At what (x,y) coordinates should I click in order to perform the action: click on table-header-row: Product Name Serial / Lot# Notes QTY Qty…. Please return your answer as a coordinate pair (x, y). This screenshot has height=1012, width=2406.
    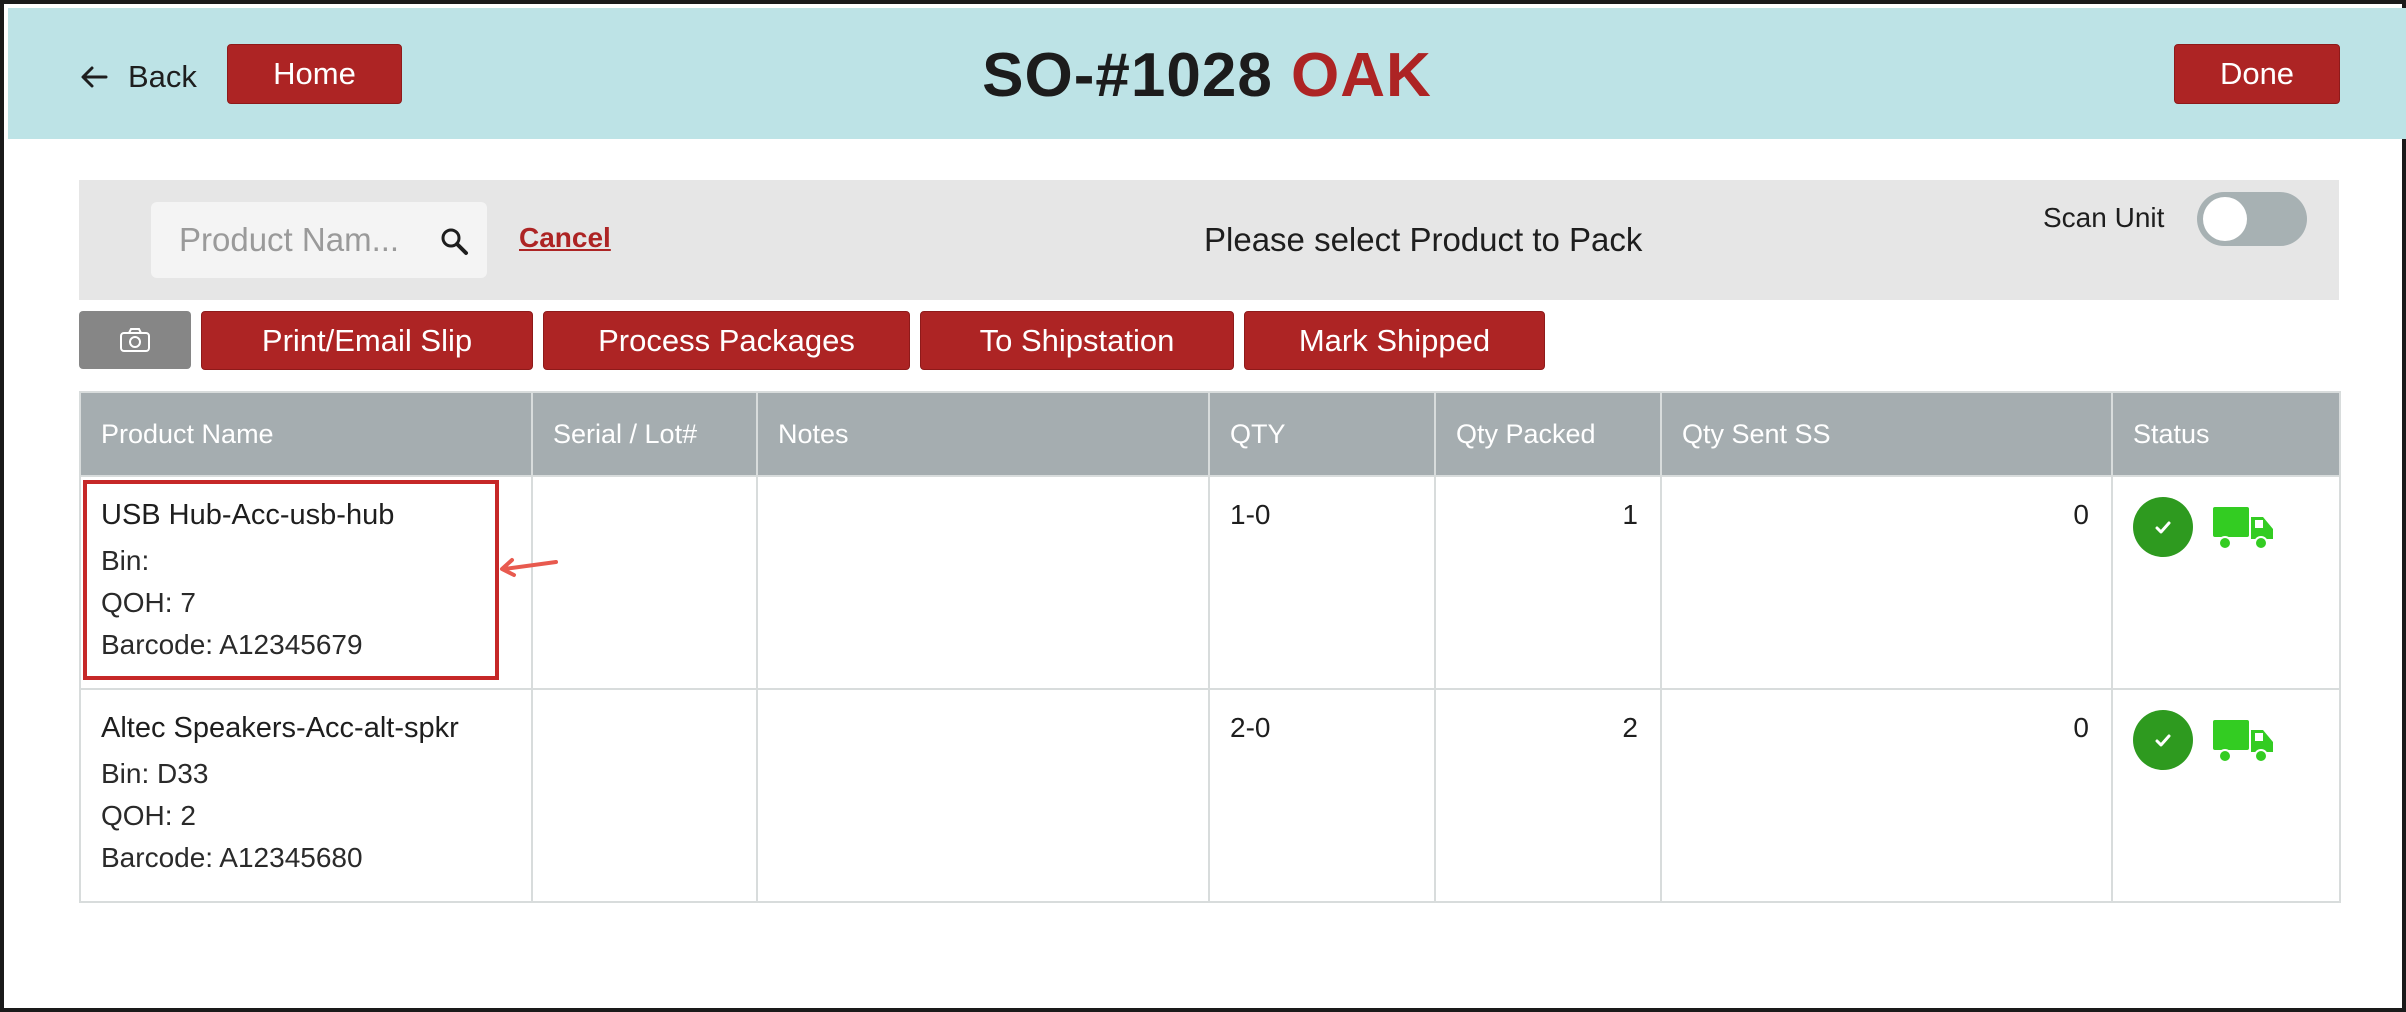
    Looking at the image, I should click on (1210, 434).